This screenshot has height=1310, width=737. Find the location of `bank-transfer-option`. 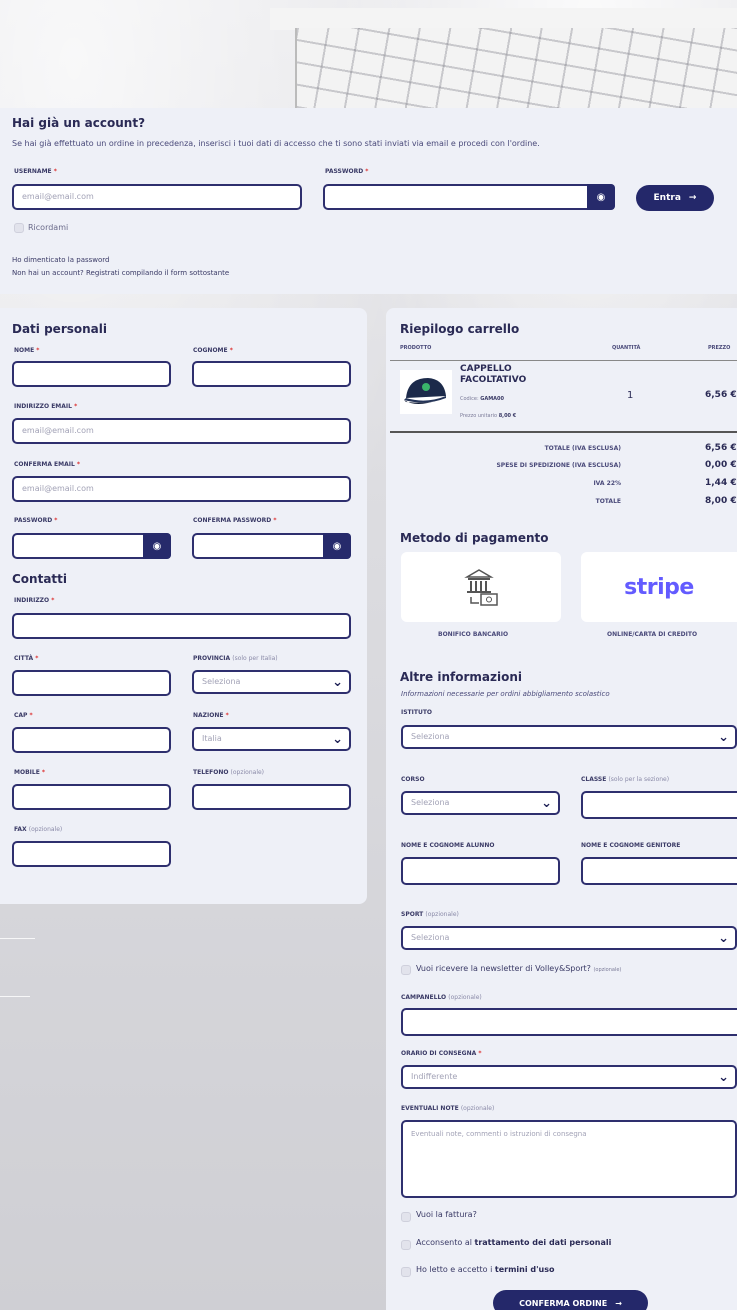

bank-transfer-option is located at coordinates (481, 587).